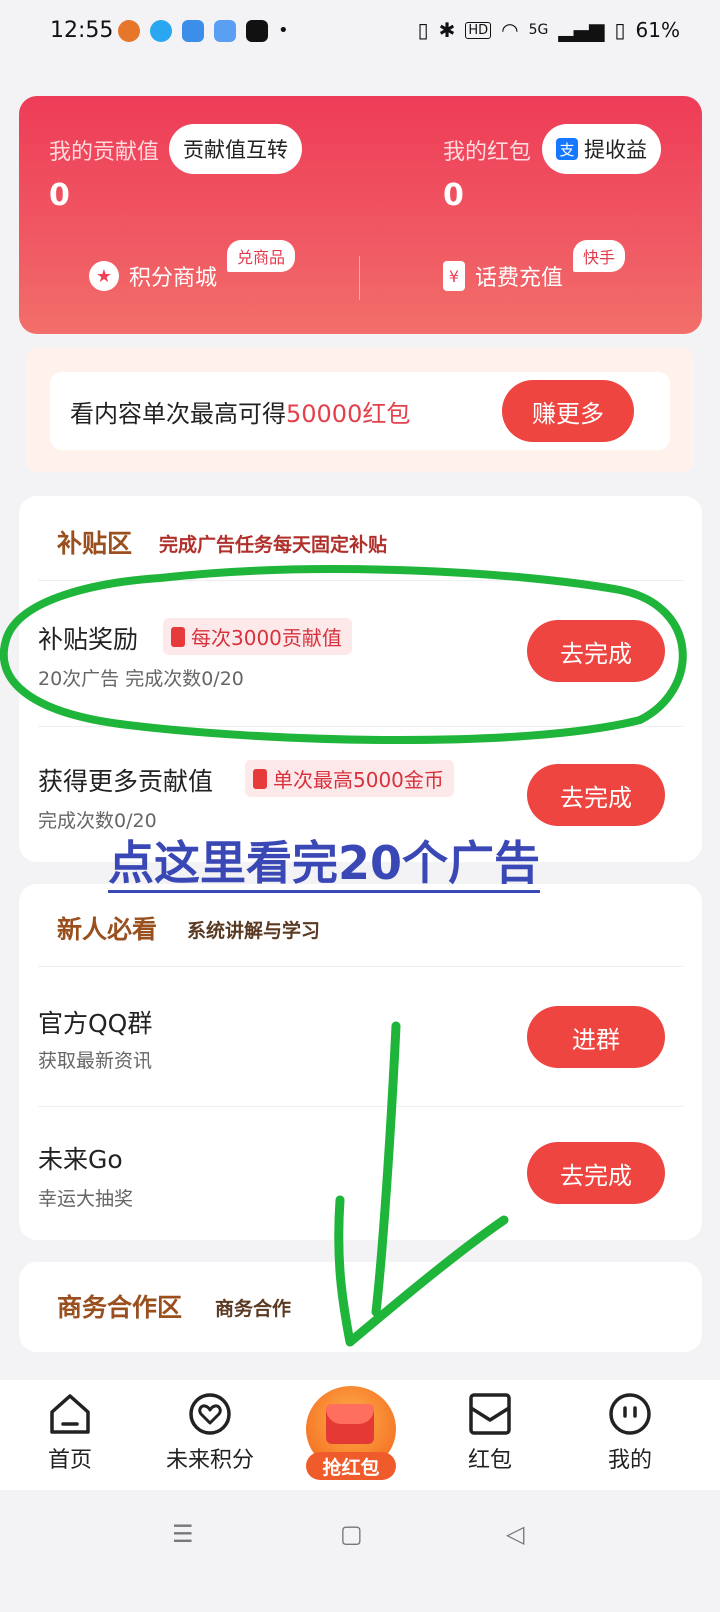 The image size is (720, 1612). I want to click on tab-grab-redpacket: 抢红包, so click(352, 1434).